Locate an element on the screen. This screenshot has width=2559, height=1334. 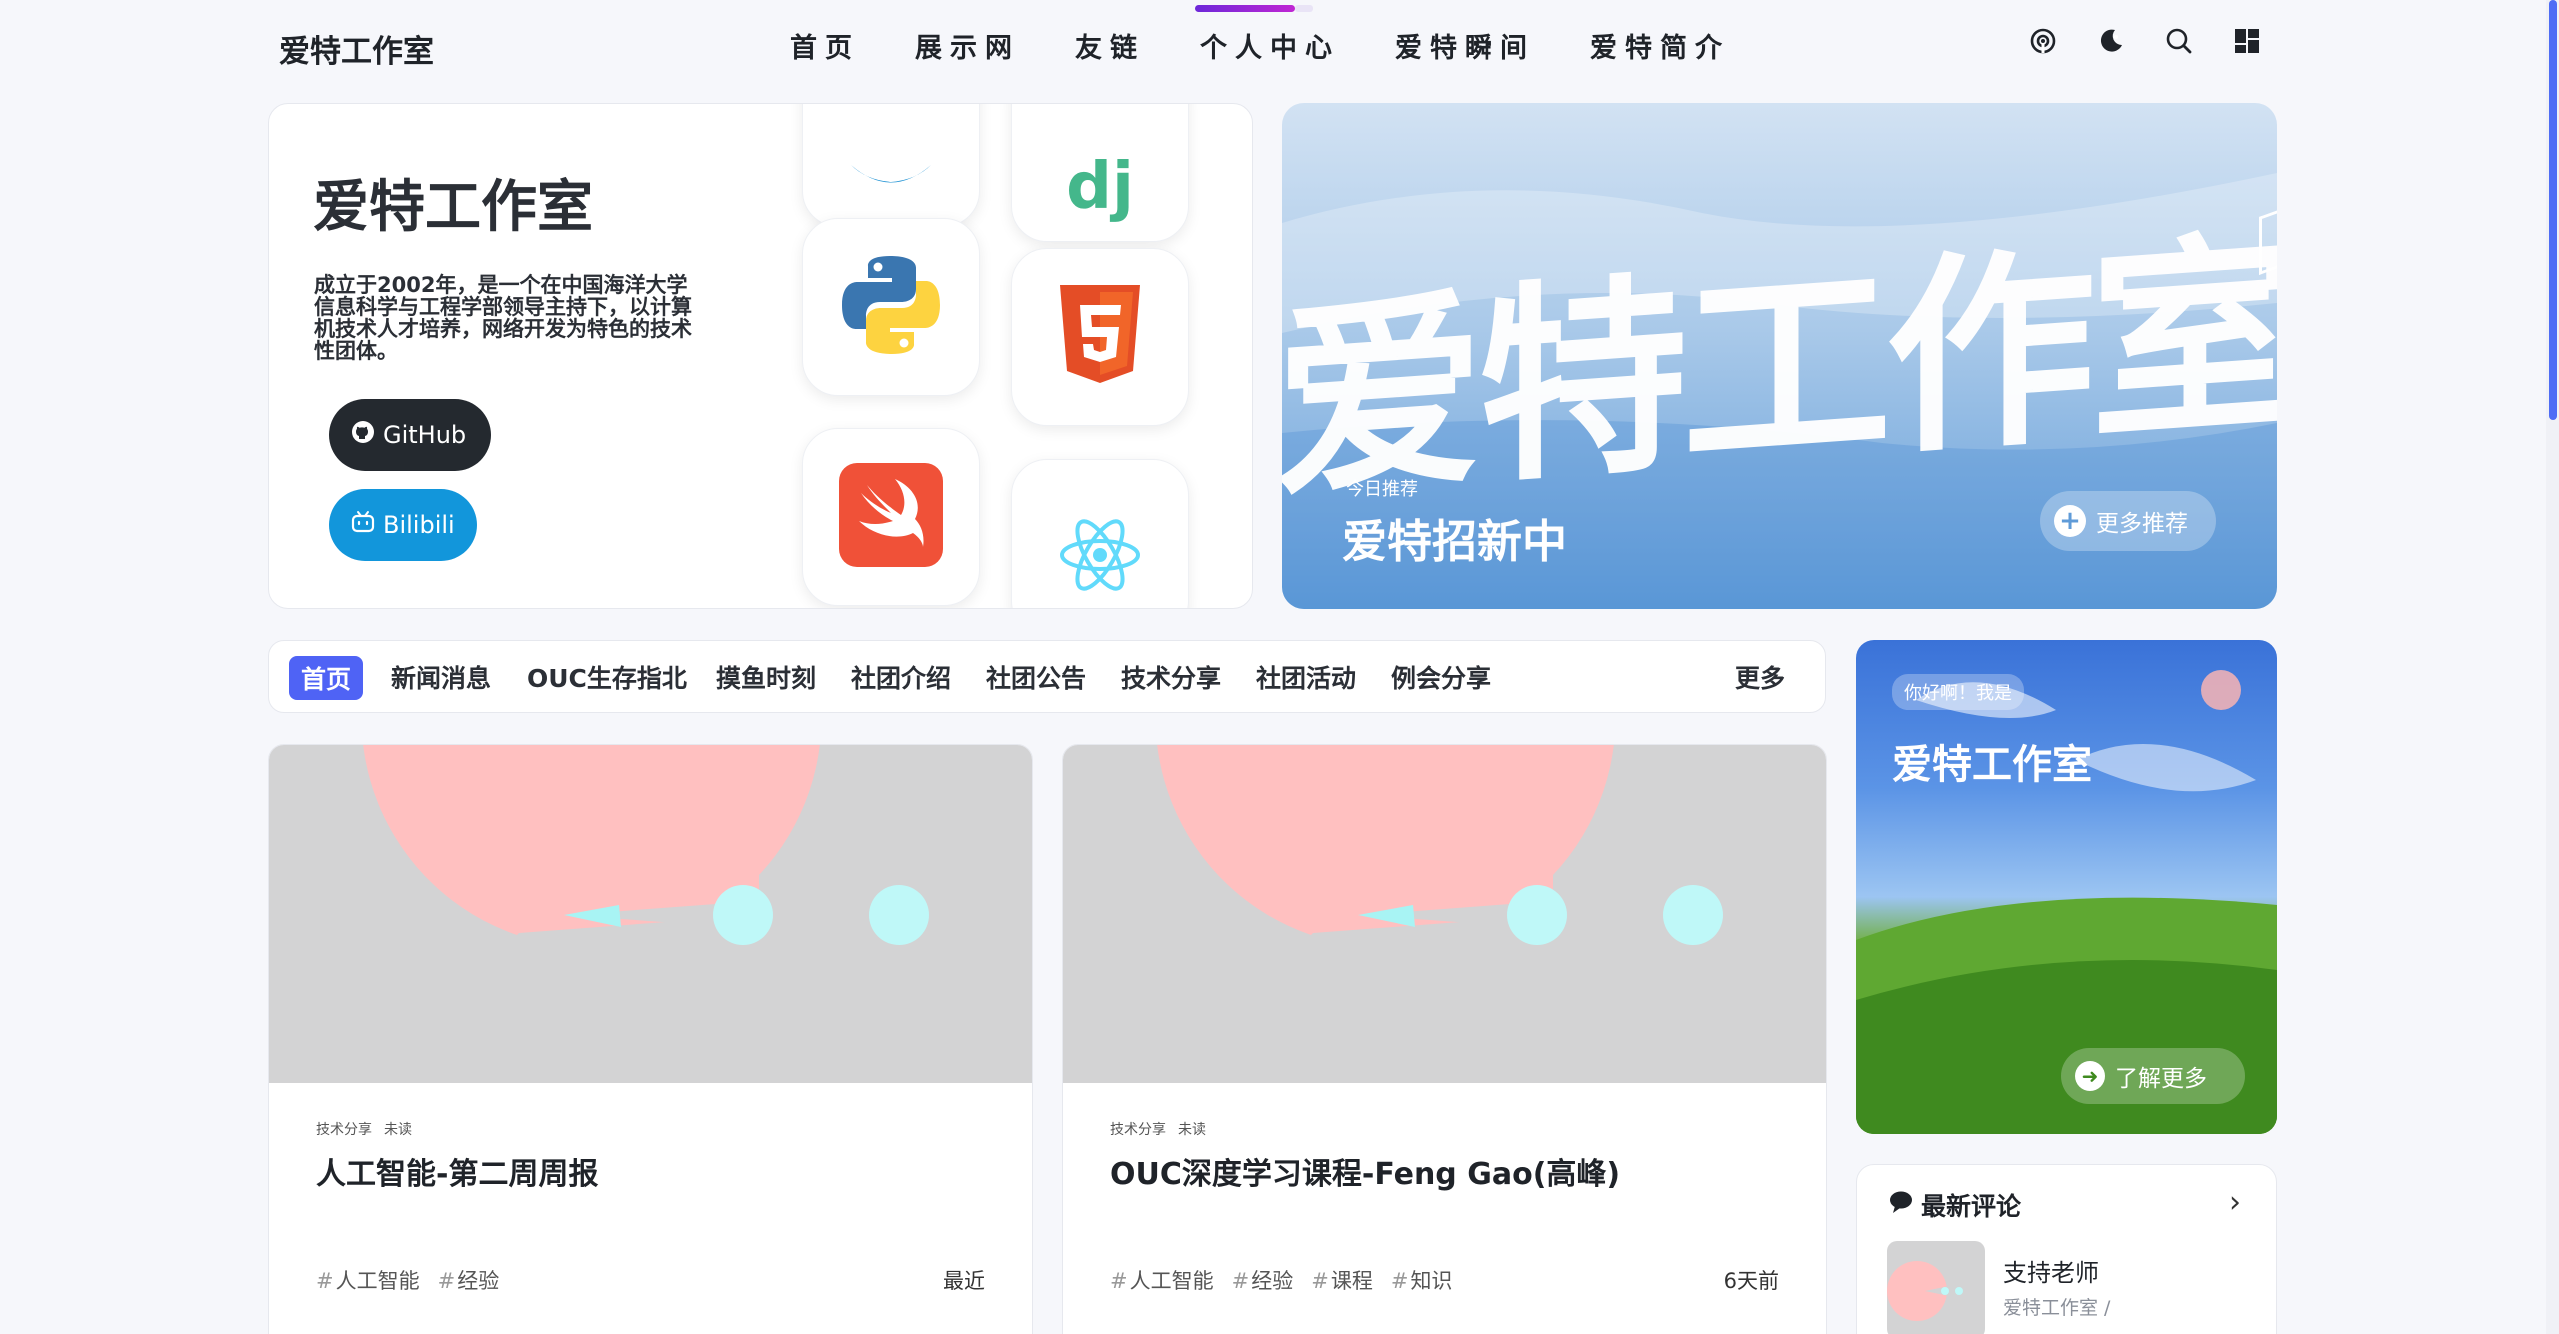
swift-icon is located at coordinates (891, 517).